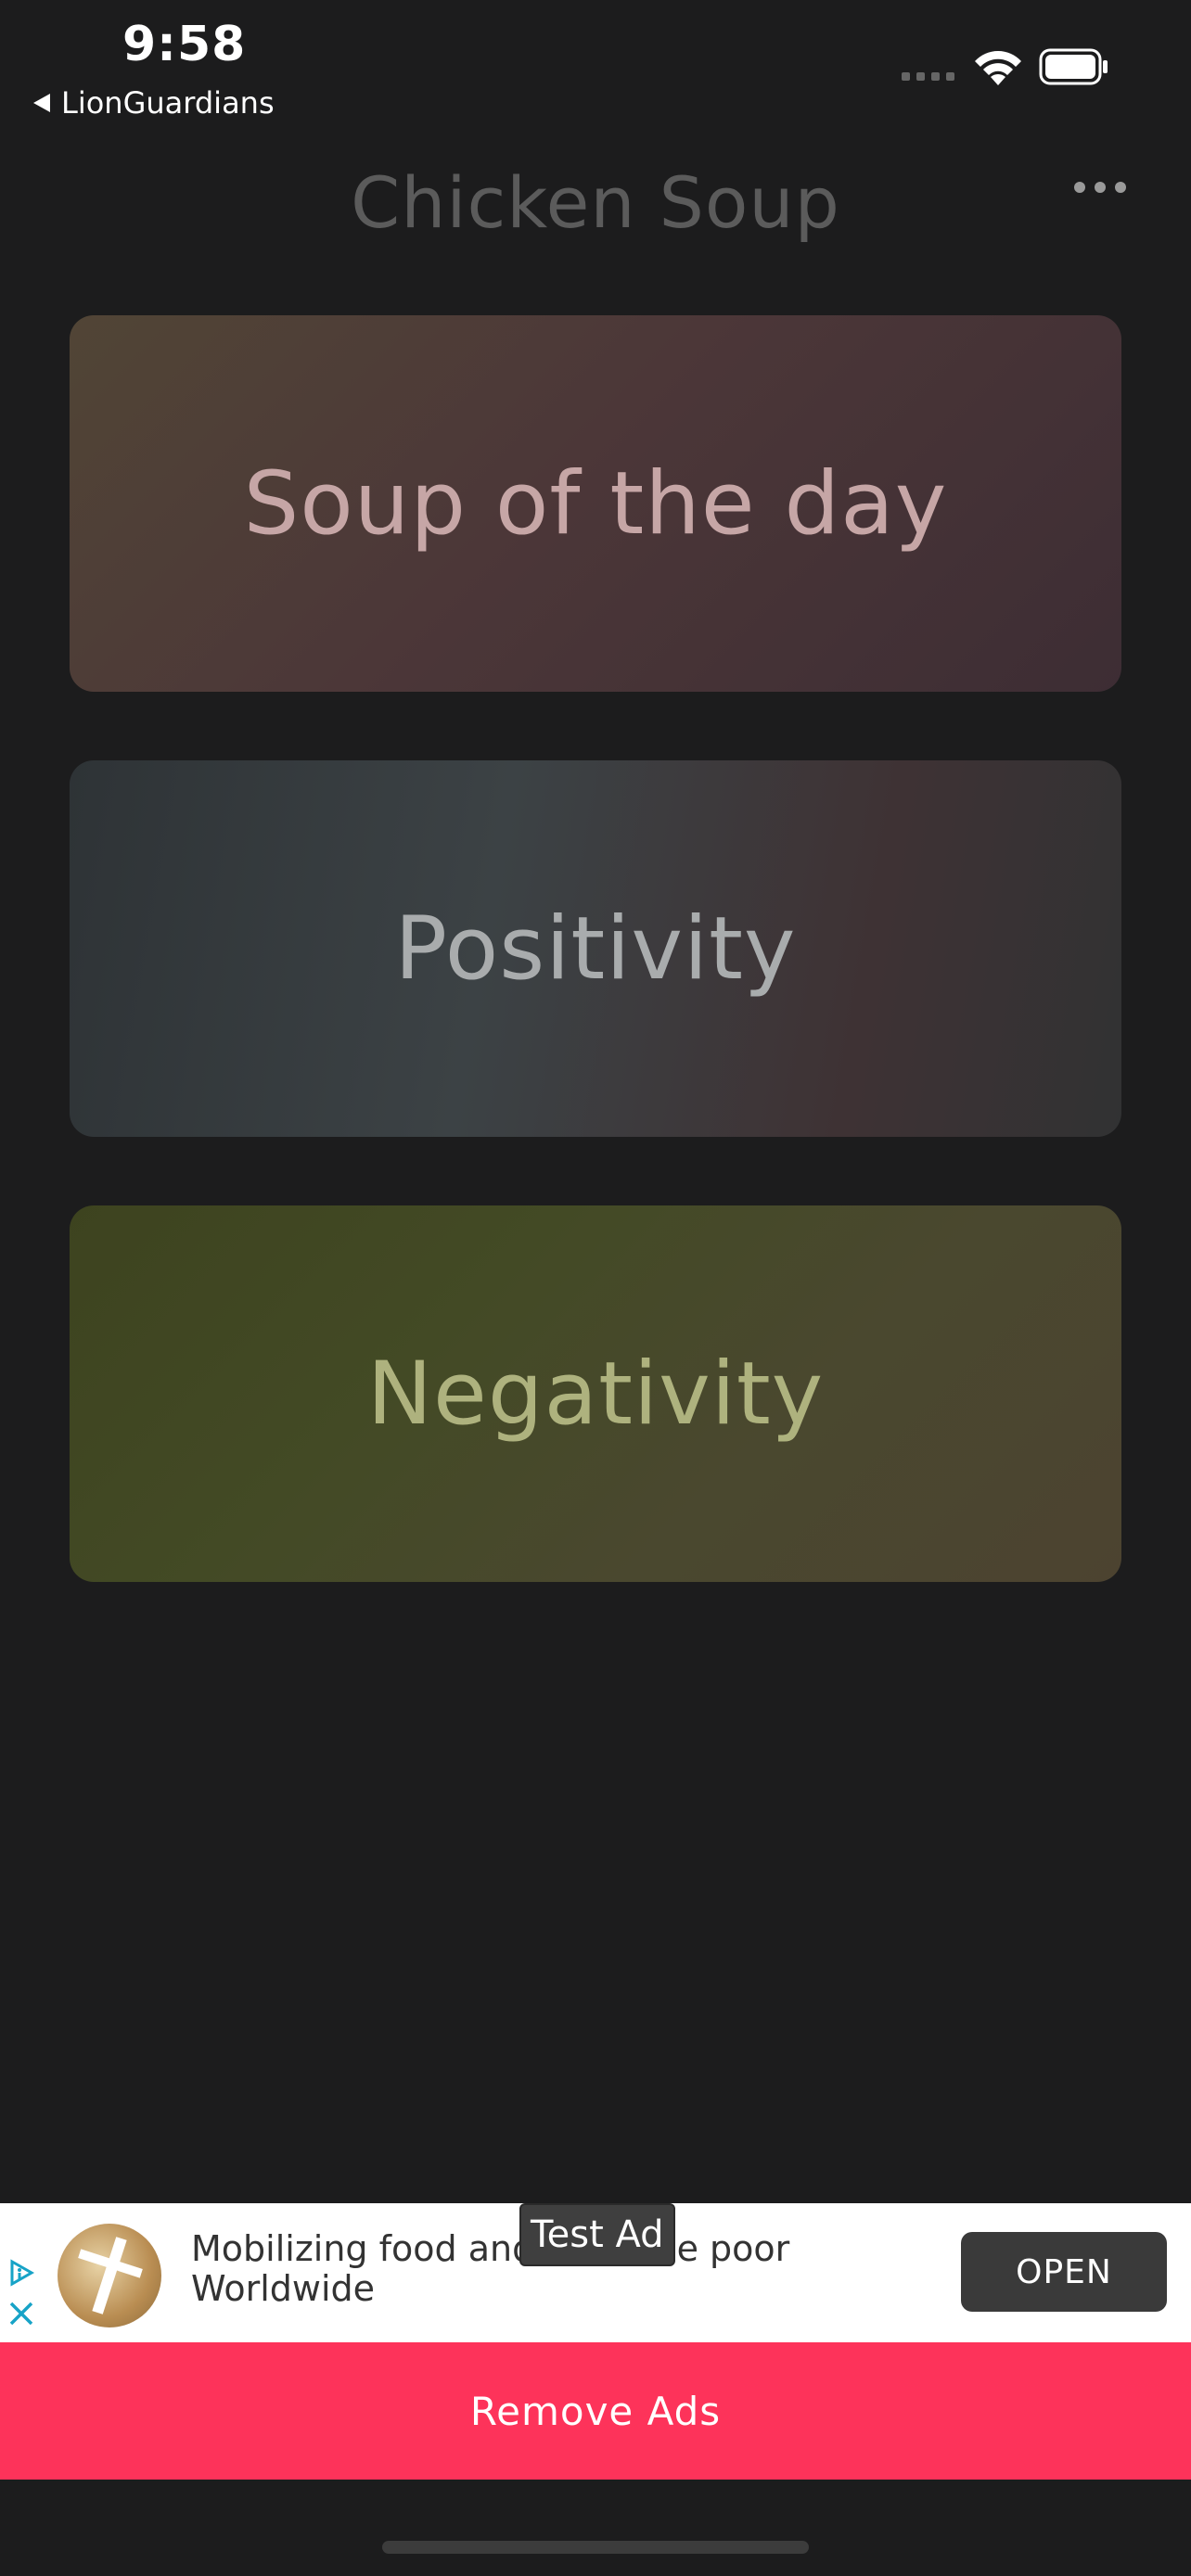 Image resolution: width=1191 pixels, height=2576 pixels. What do you see at coordinates (595, 2411) in the screenshot?
I see `remove-ads-button: Remove Ads` at bounding box center [595, 2411].